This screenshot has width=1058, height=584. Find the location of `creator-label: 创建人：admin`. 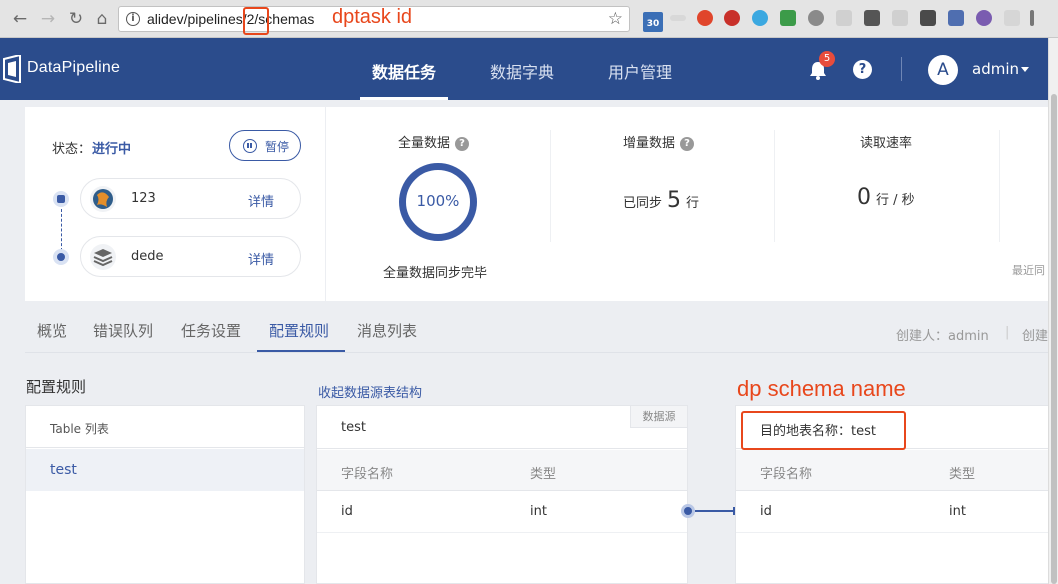

creator-label: 创建人：admin is located at coordinates (942, 336).